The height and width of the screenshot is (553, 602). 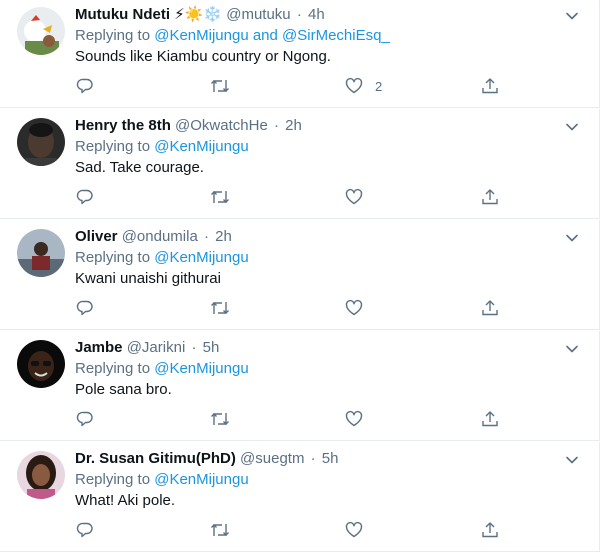 What do you see at coordinates (125, 500) in the screenshot?
I see `tweet-text: What! Aki pole.` at bounding box center [125, 500].